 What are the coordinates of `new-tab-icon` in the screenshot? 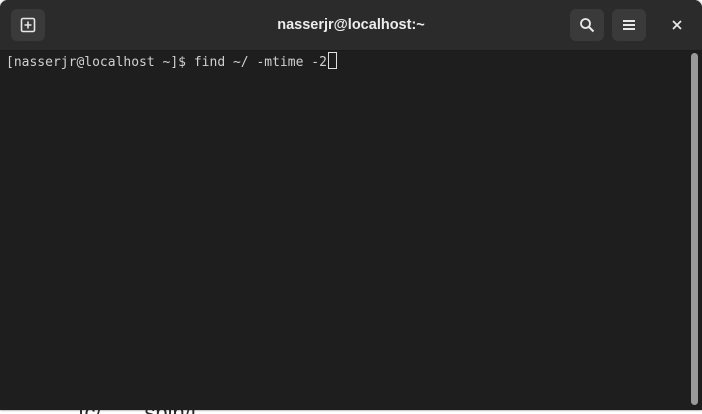 It's located at (28, 25).